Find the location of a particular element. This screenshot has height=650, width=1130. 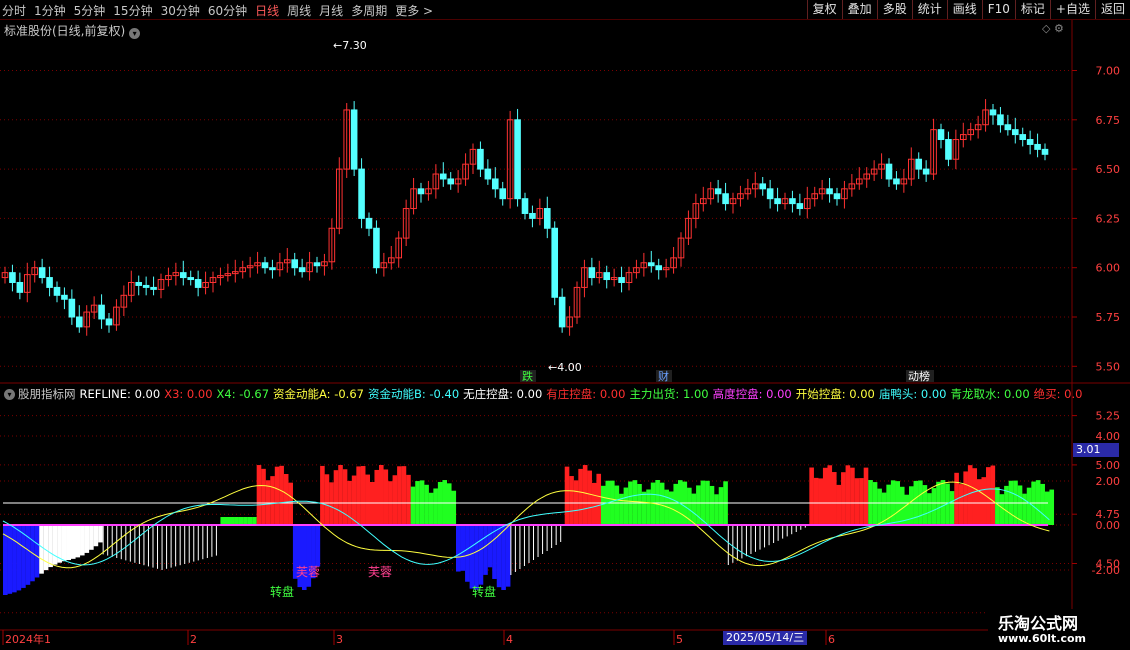

watermark: 乐淘公式网 www.60lt.com is located at coordinates (1059, 629).